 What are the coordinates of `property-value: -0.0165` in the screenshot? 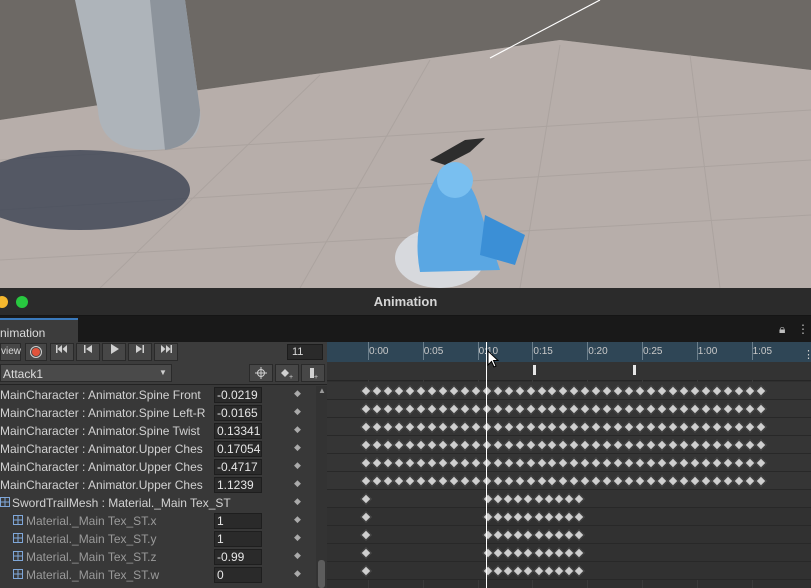 It's located at (238, 413).